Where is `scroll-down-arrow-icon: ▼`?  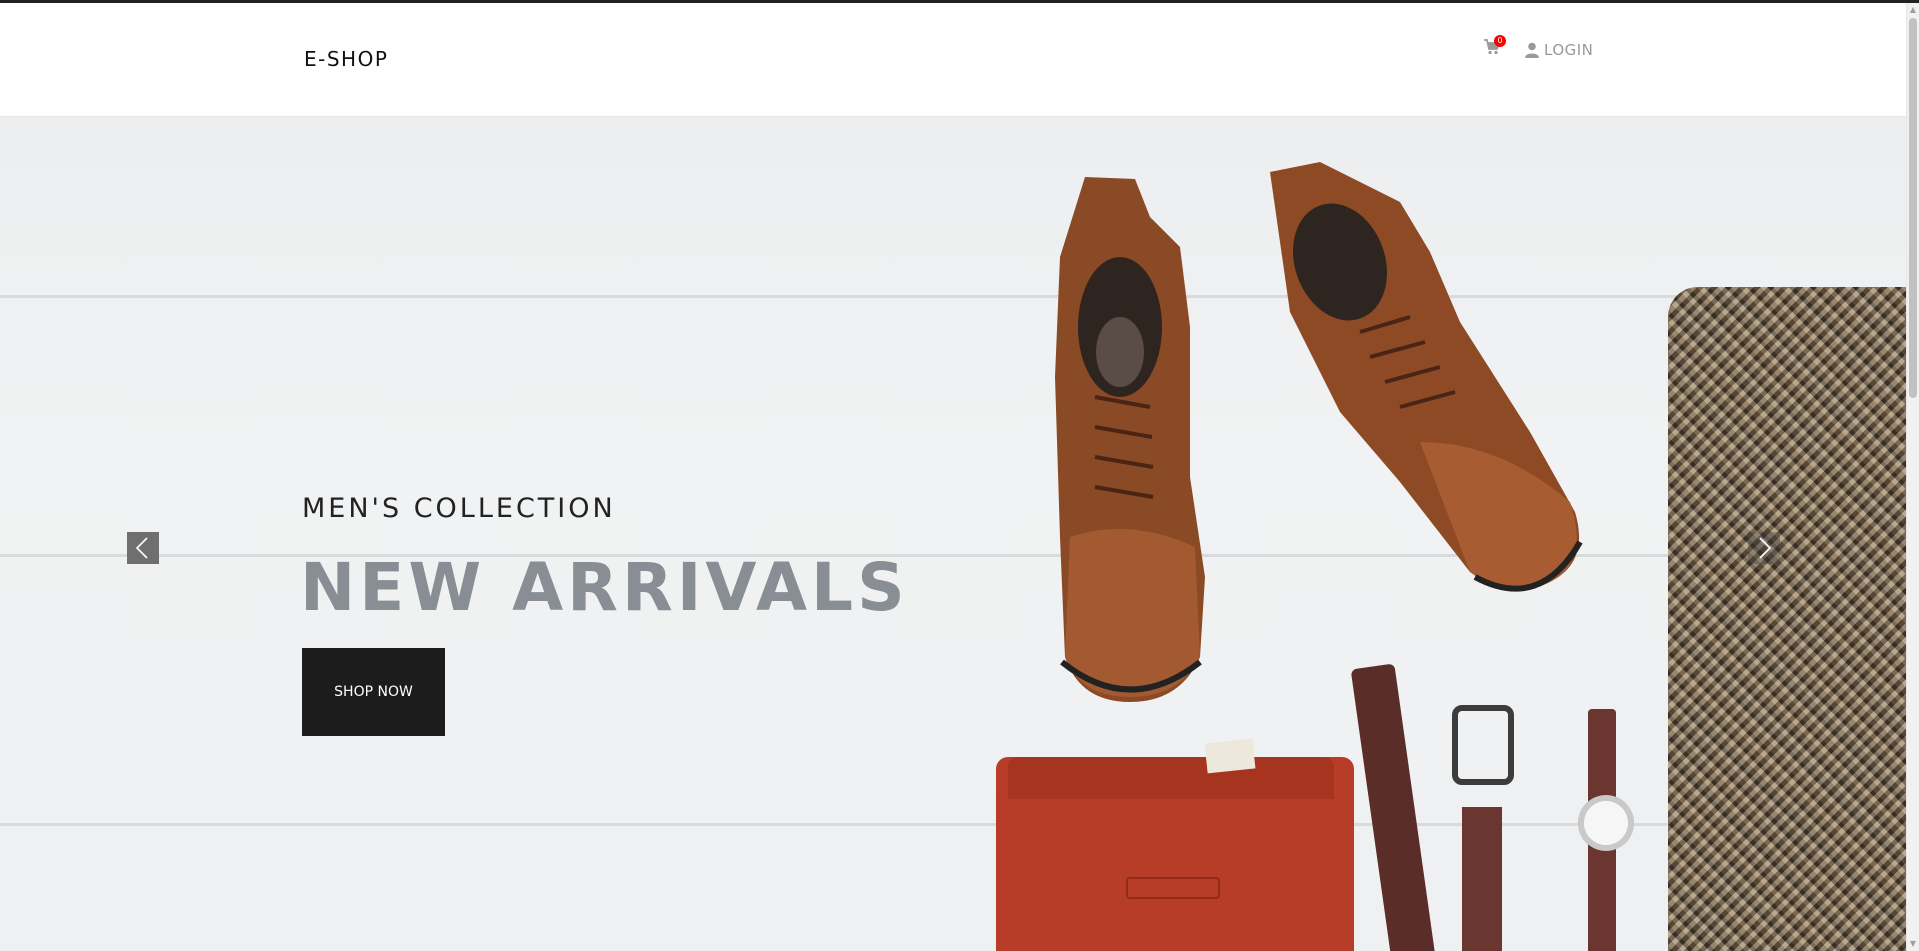 scroll-down-arrow-icon: ▼ is located at coordinates (1913, 944).